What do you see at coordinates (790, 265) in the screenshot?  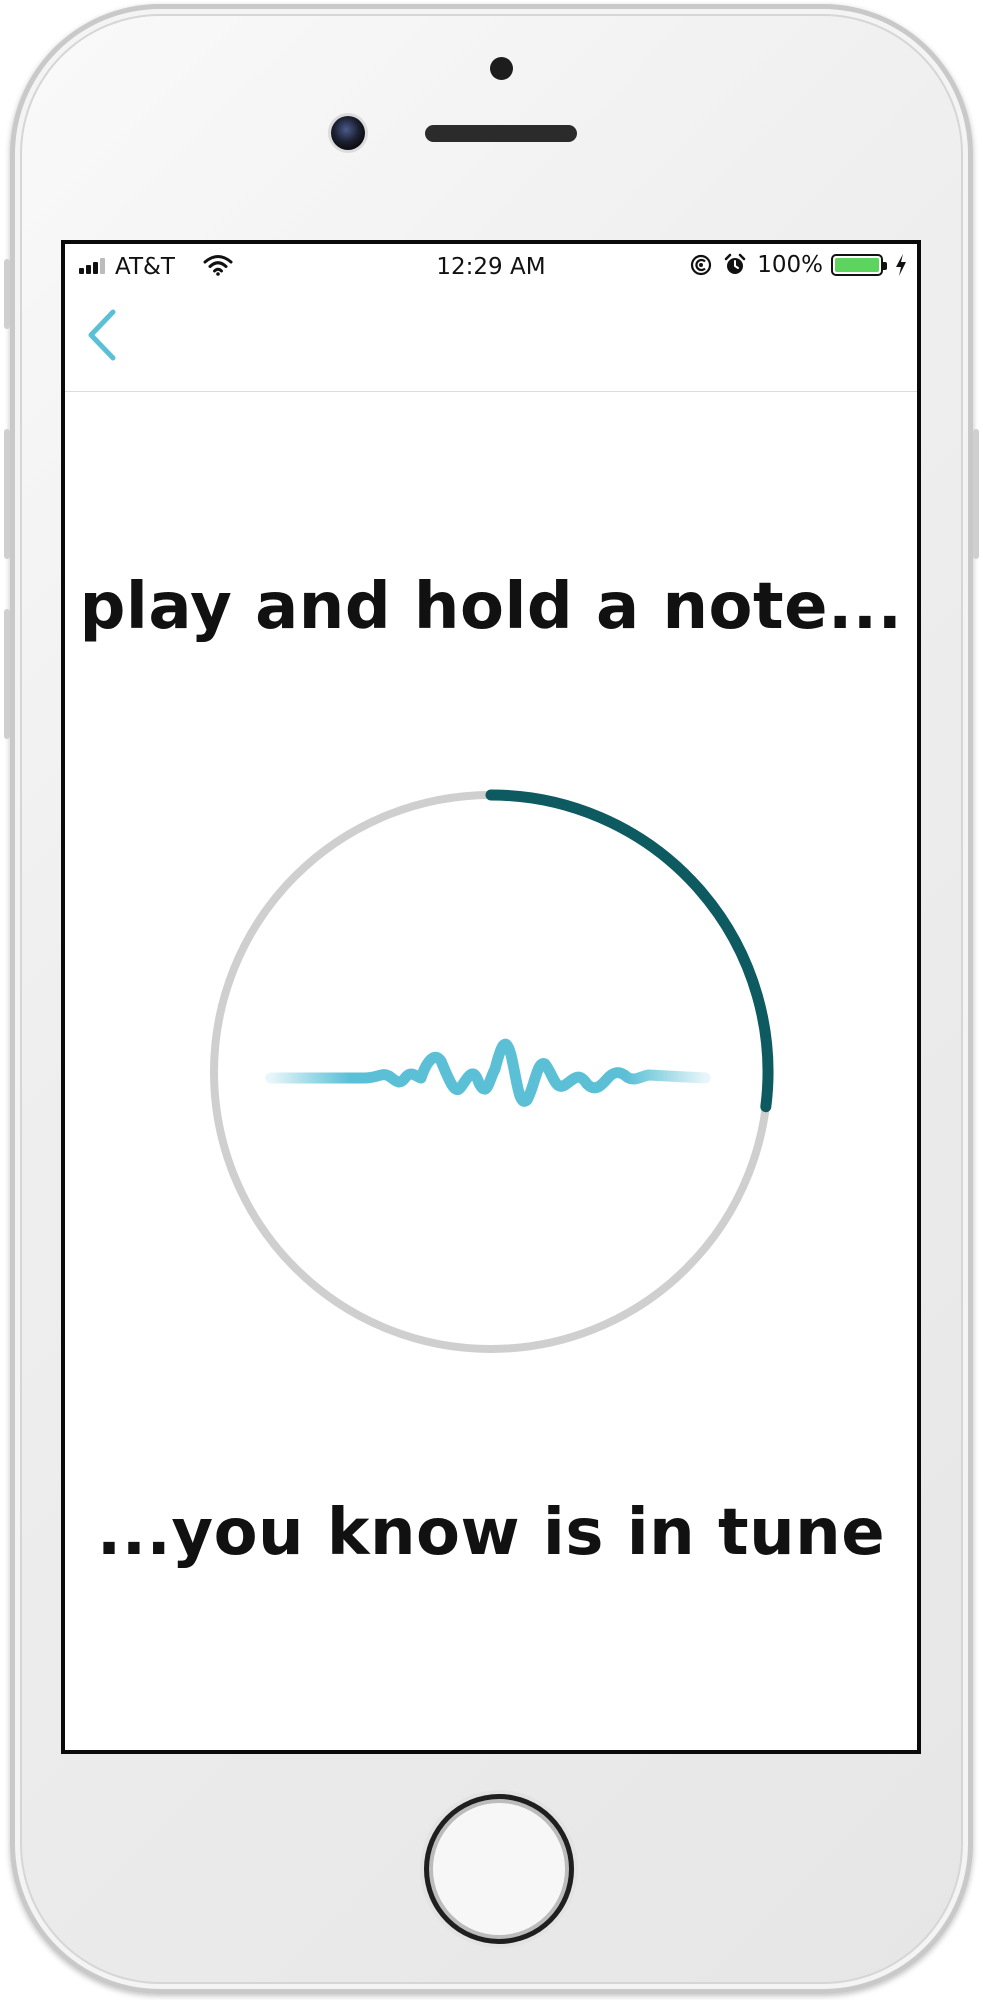 I see `battery-percent: 100%` at bounding box center [790, 265].